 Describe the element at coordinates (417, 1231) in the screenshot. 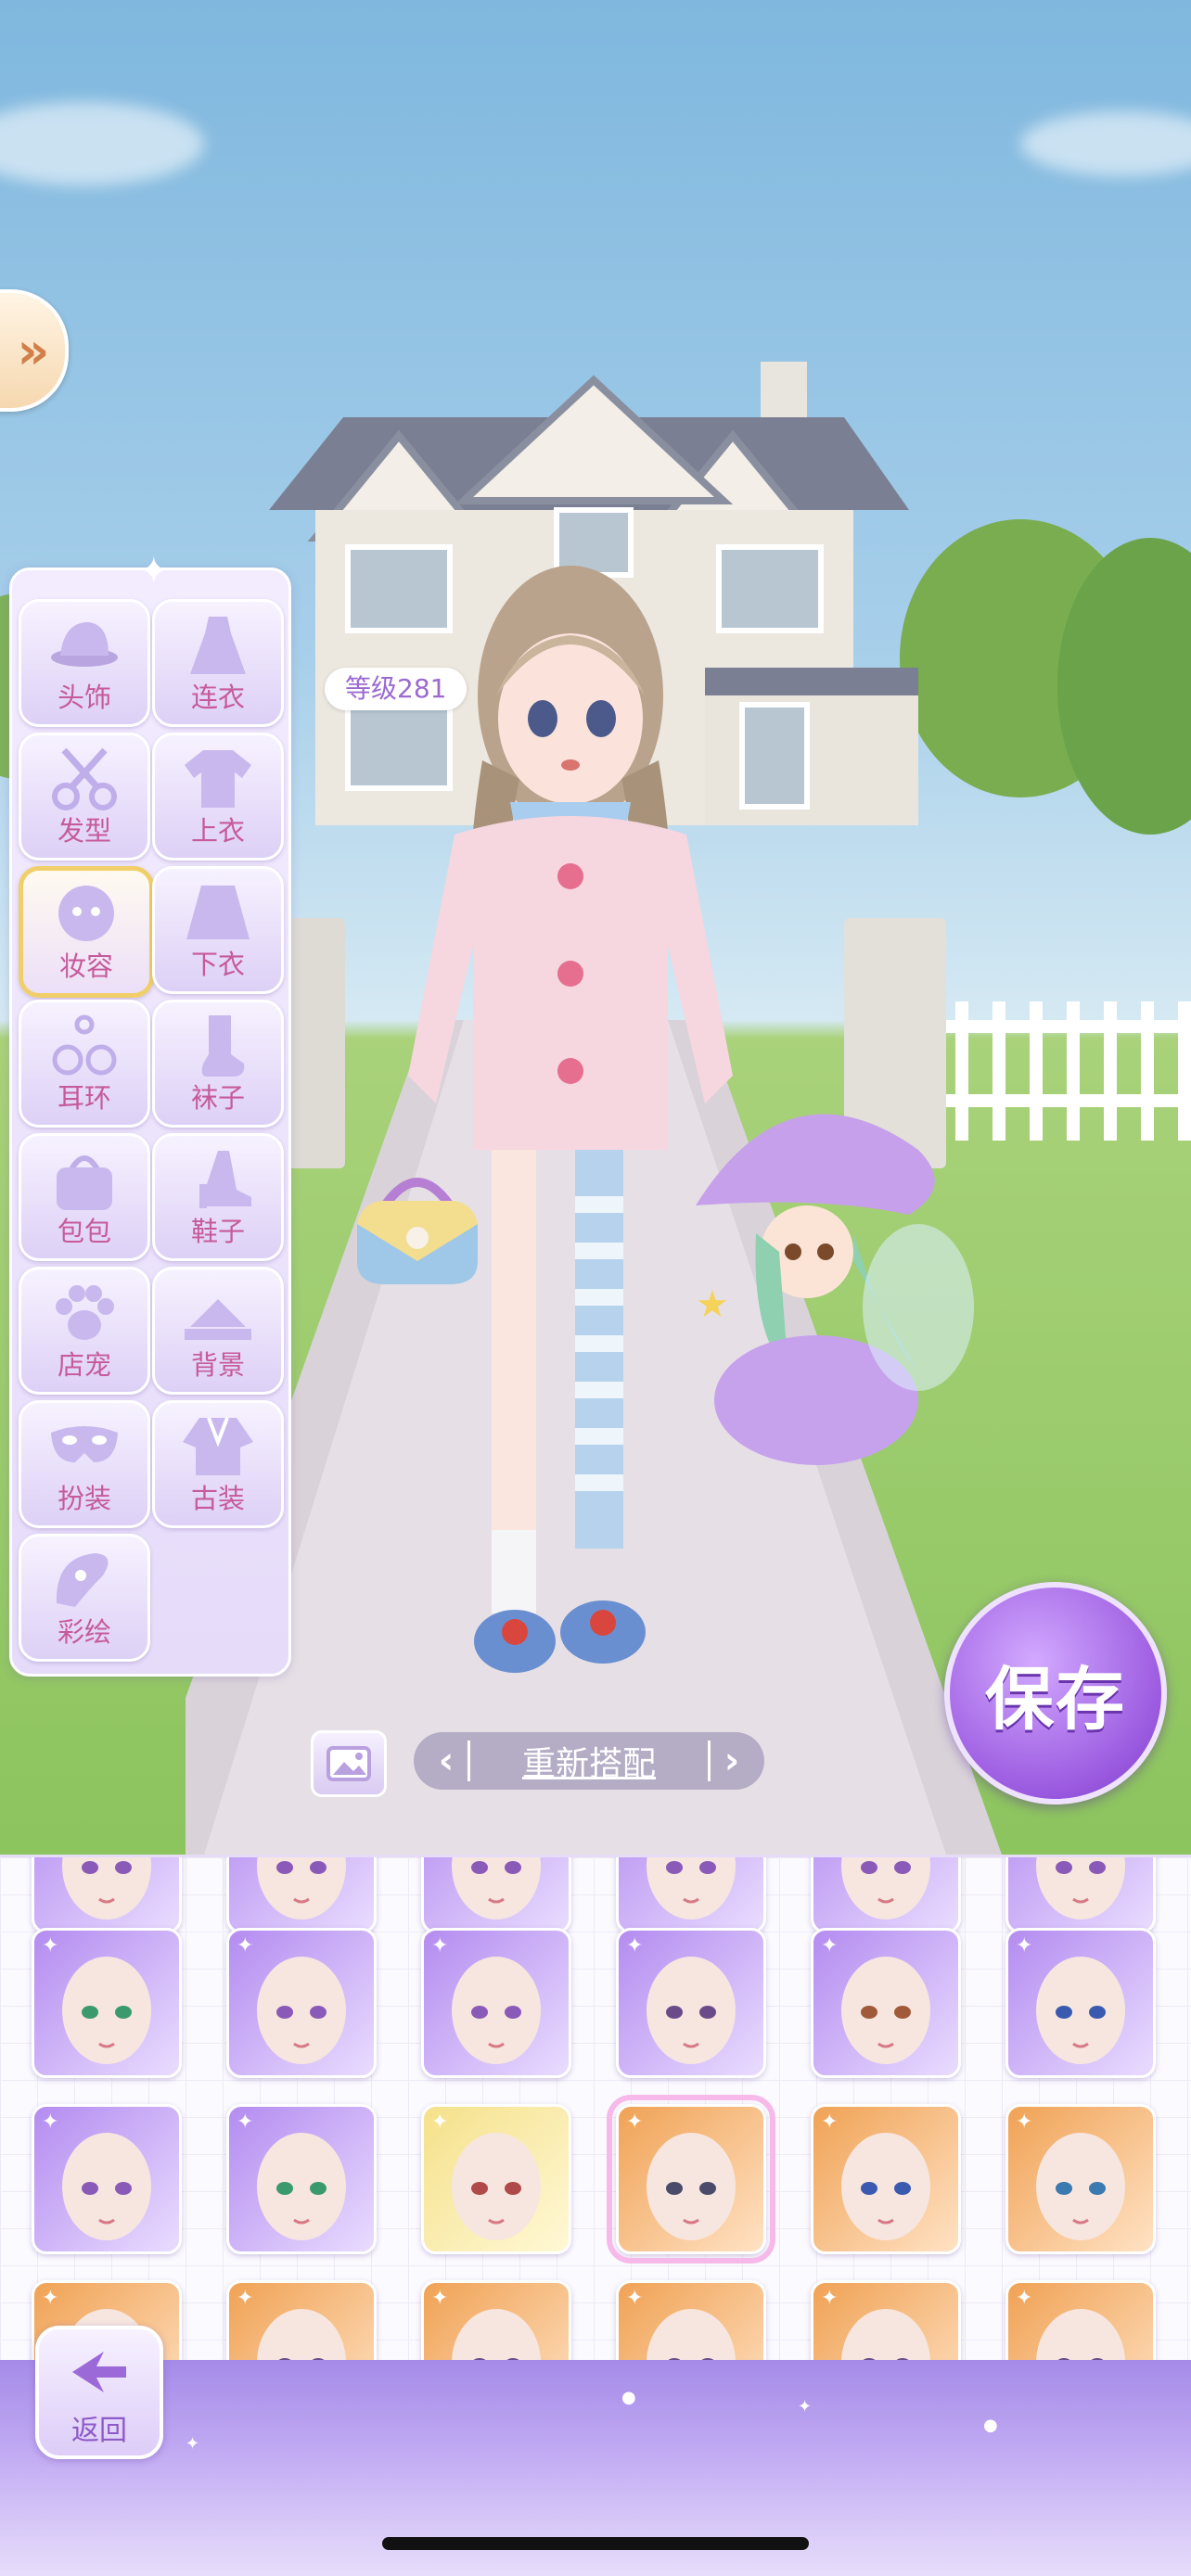

I see `handbag-accessory` at that location.